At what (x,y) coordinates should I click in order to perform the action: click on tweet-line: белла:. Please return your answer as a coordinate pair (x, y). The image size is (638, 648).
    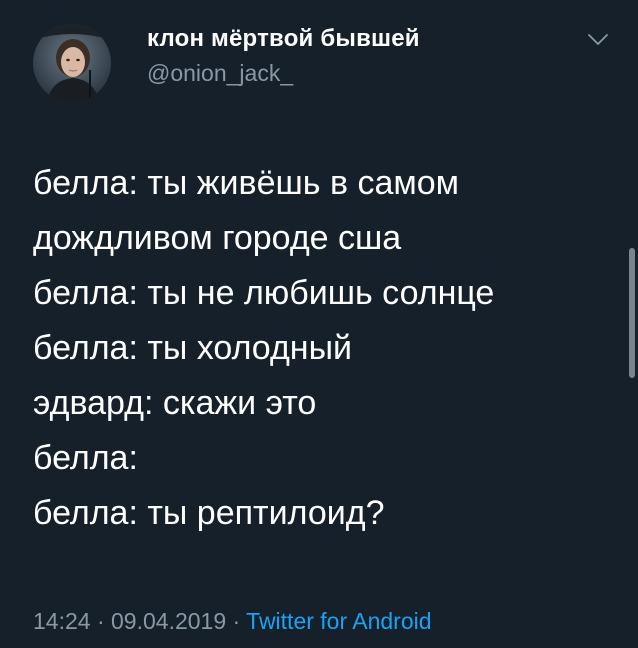
    Looking at the image, I should click on (85, 458).